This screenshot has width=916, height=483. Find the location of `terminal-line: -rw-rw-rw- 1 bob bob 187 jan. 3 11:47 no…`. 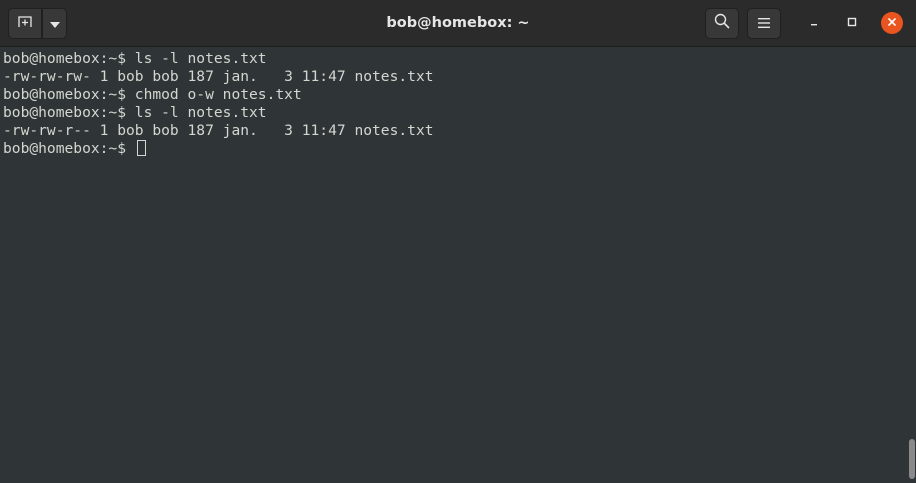

terminal-line: -rw-rw-rw- 1 bob bob 187 jan. 3 11:47 no… is located at coordinates (218, 76).